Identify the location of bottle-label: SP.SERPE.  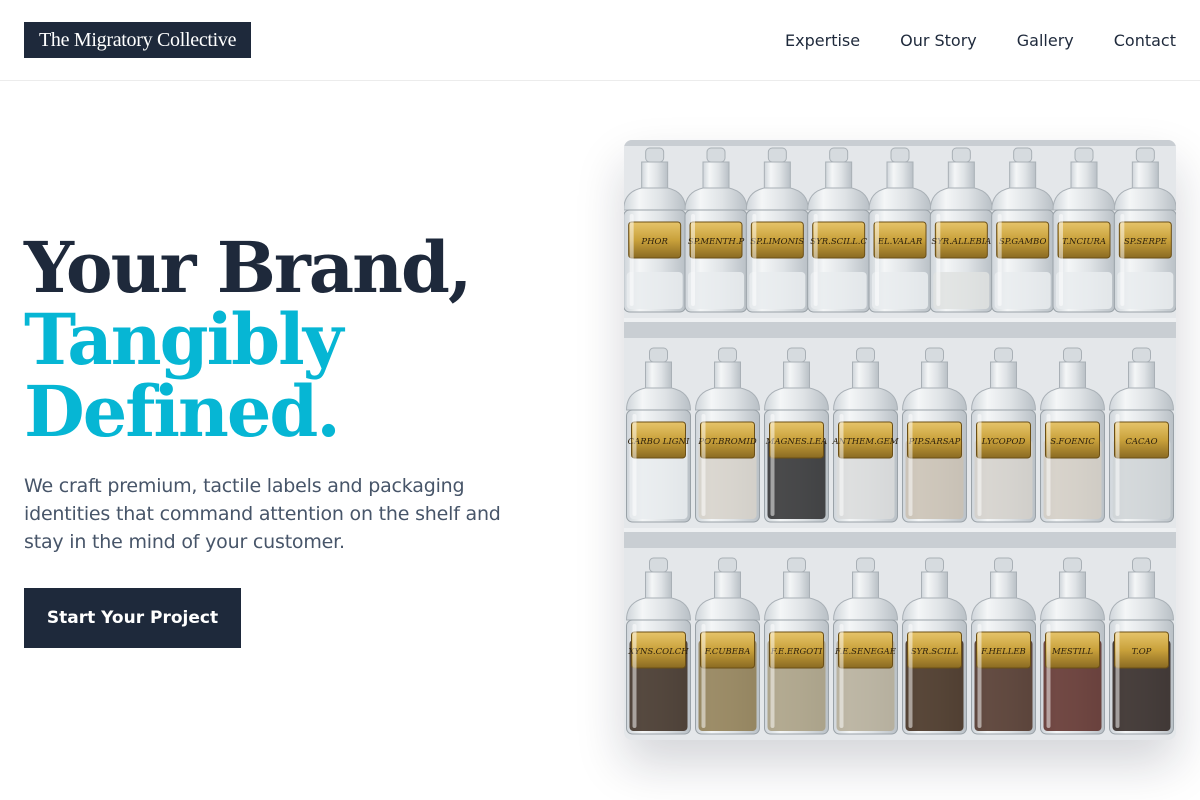
(1146, 242).